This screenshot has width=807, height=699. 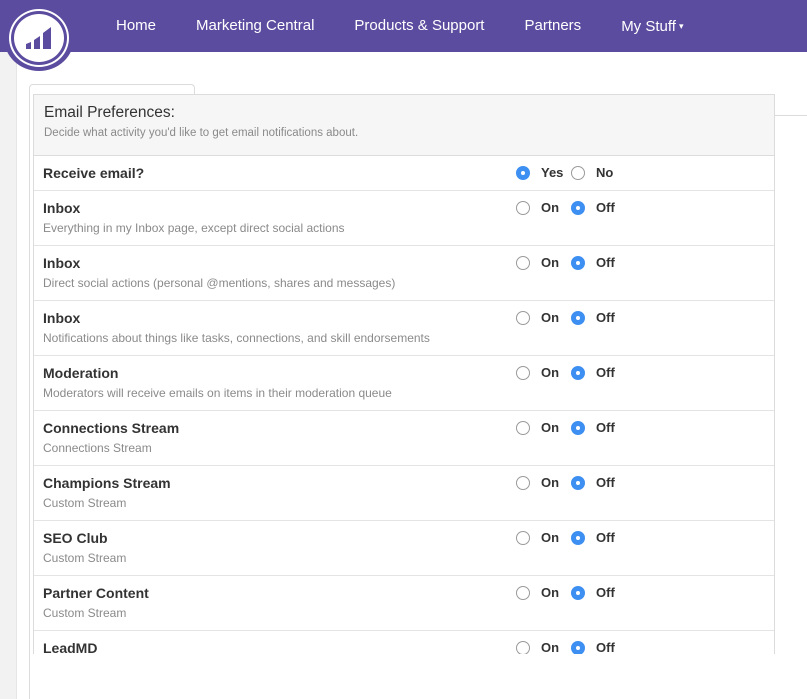 What do you see at coordinates (8, 375) in the screenshot?
I see `left-gutter` at bounding box center [8, 375].